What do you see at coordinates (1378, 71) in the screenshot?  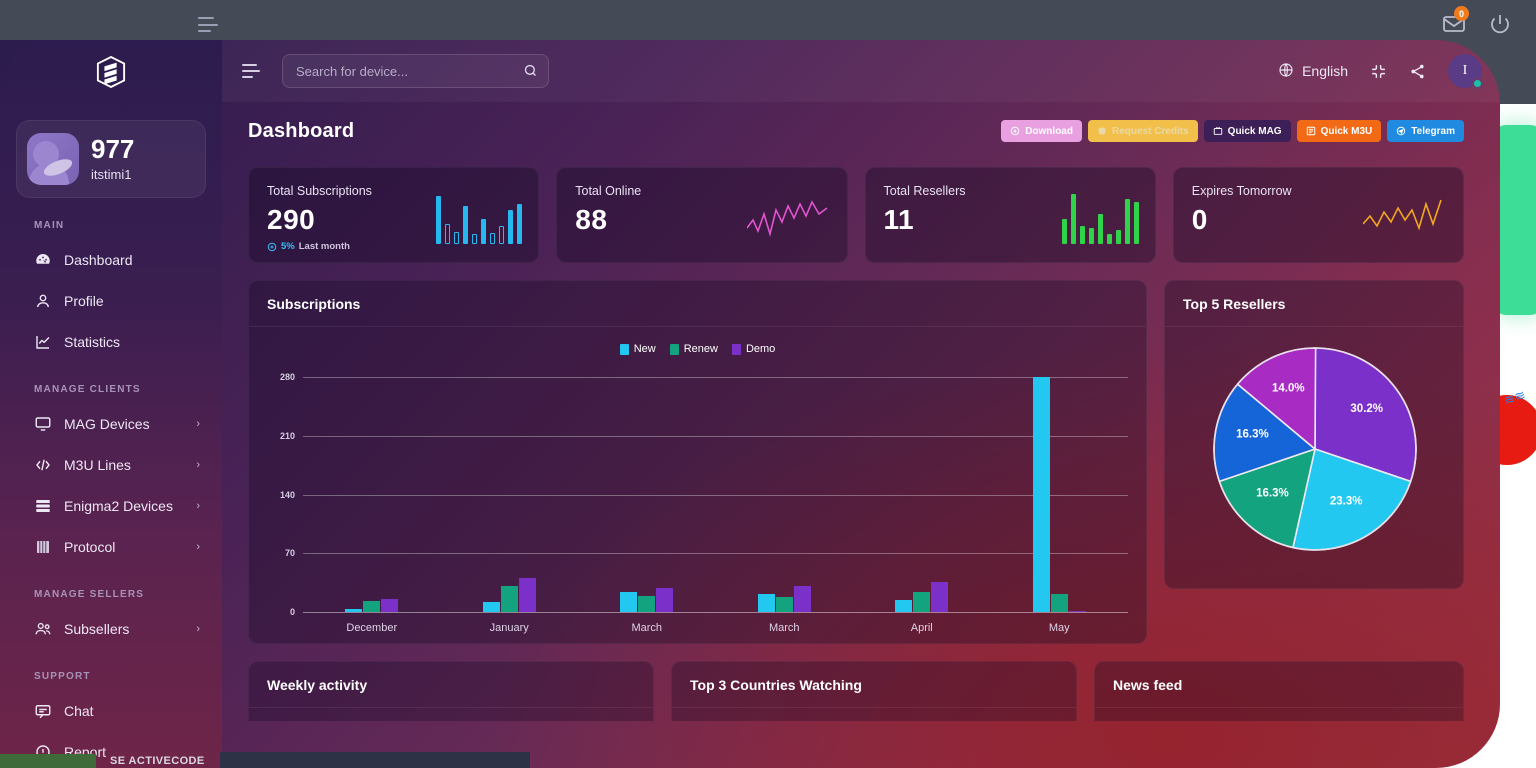 I see `fullscreen-icon` at bounding box center [1378, 71].